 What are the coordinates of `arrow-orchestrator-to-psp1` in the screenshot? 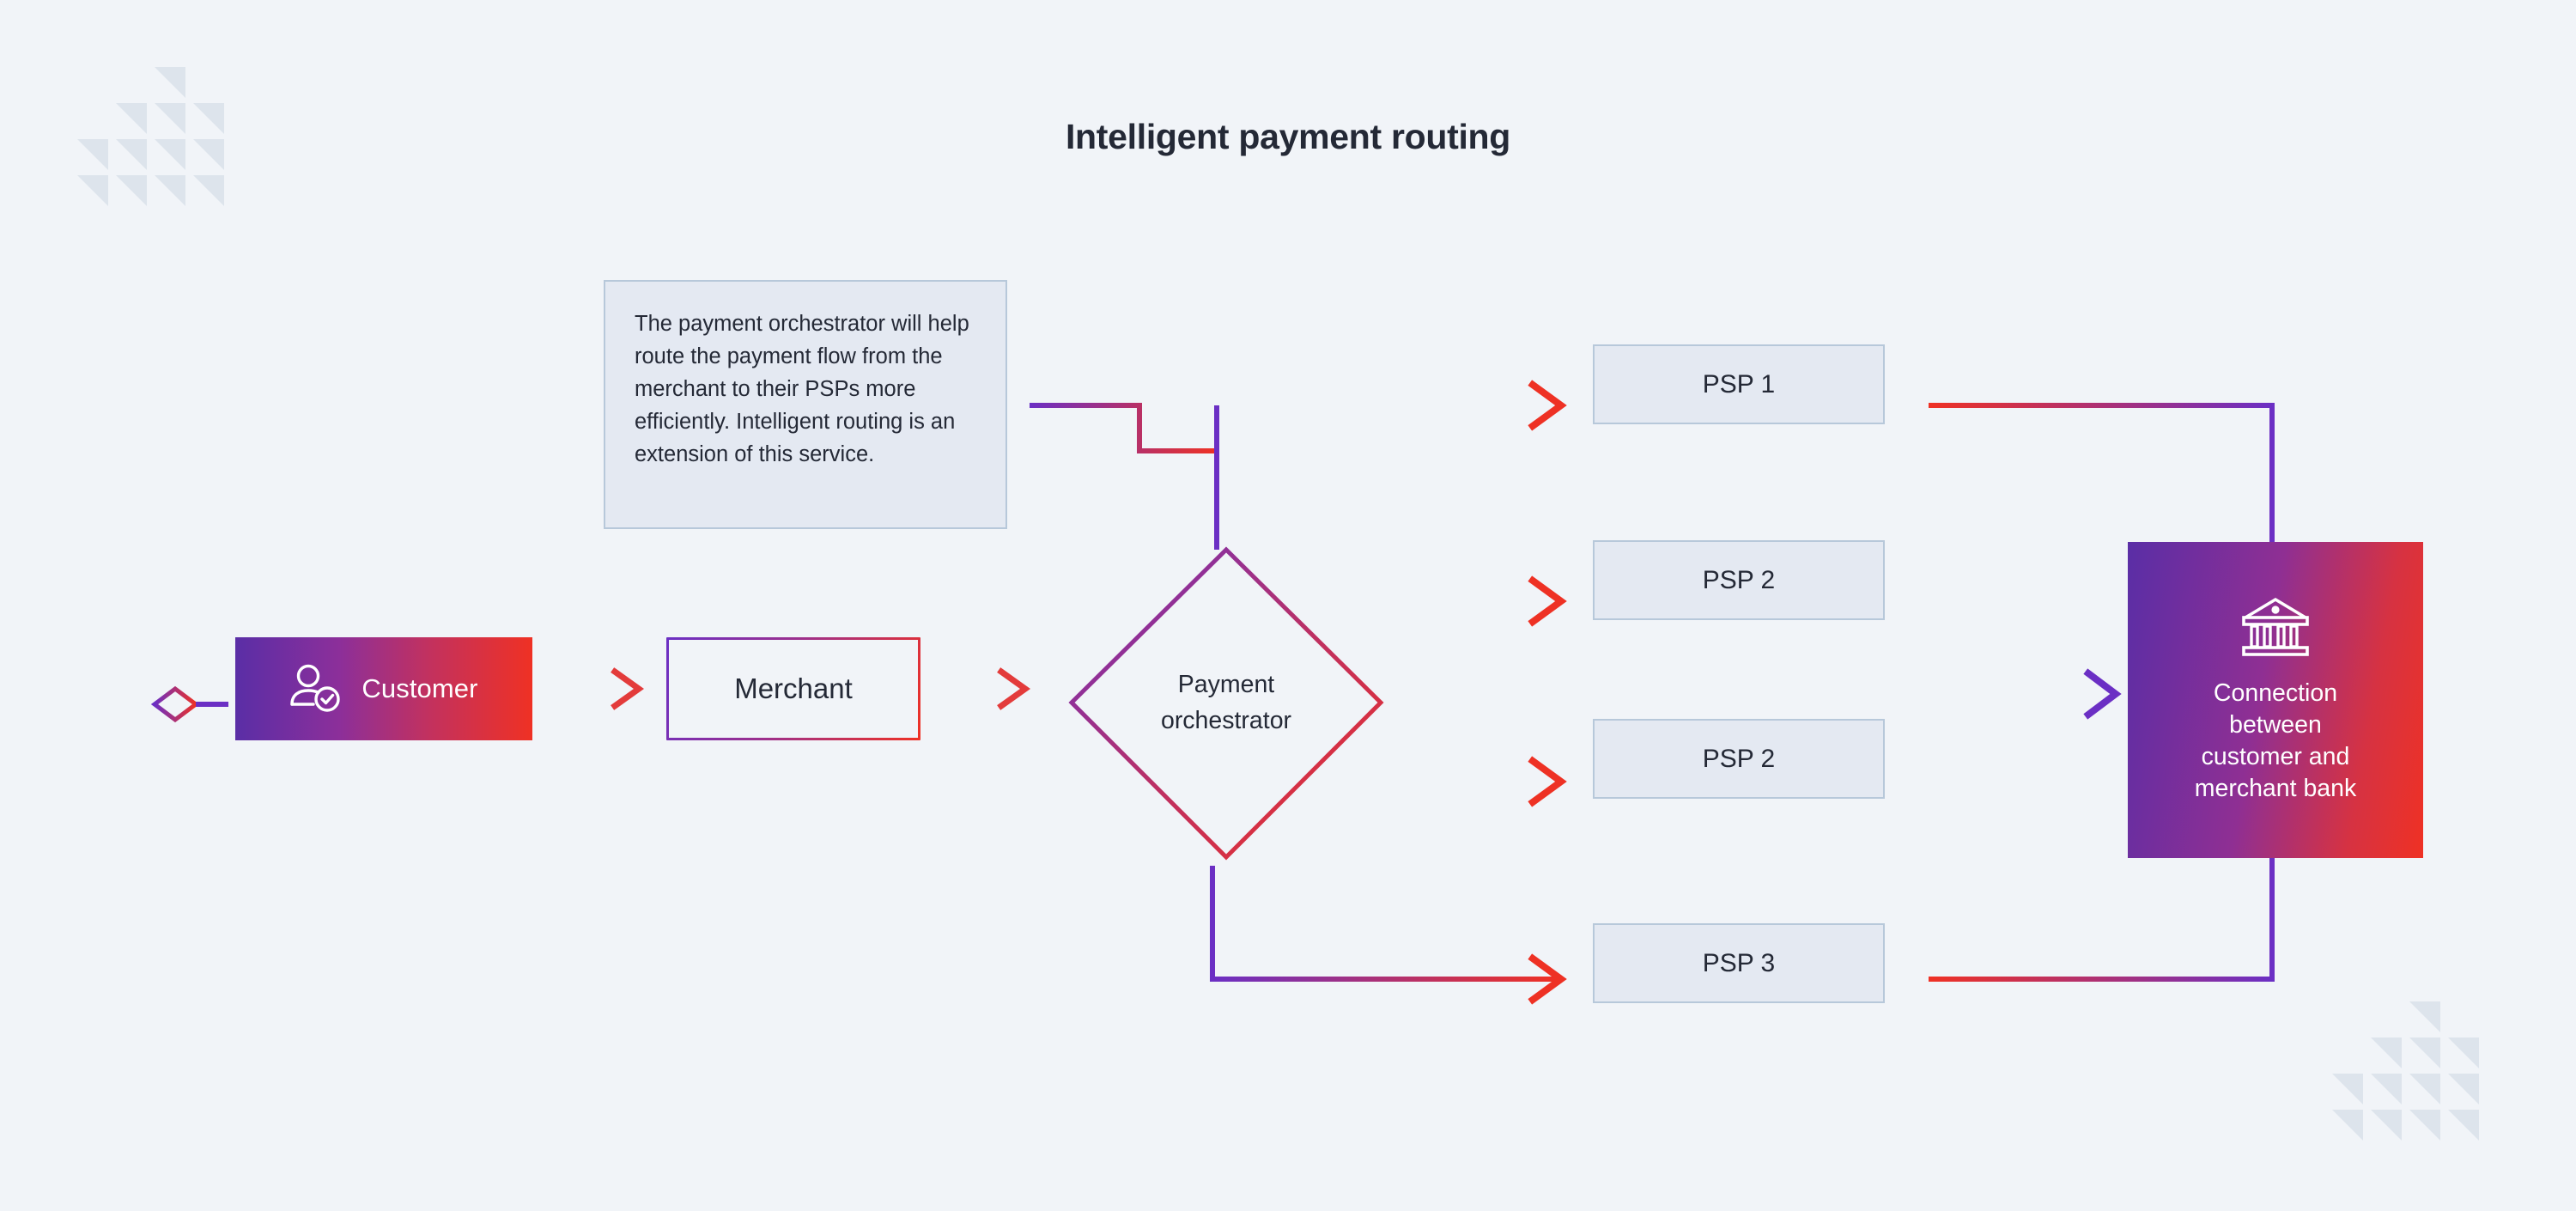 It's located at (1390, 406).